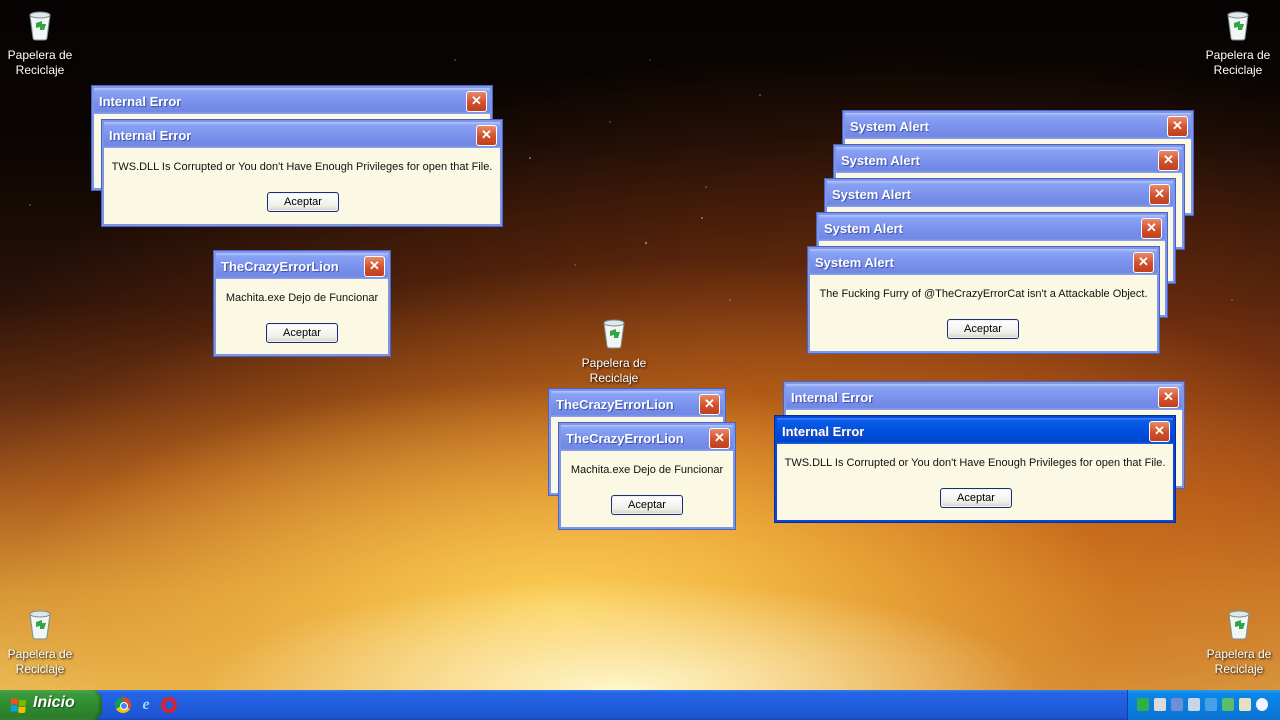 This screenshot has height=720, width=1280. I want to click on tray-app-icon, so click(1245, 704).